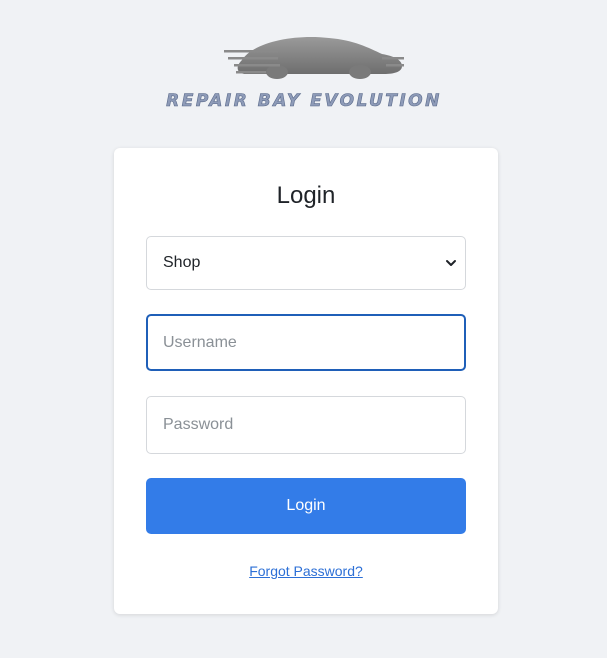  What do you see at coordinates (182, 262) in the screenshot?
I see `account-type-selected-value: Shop` at bounding box center [182, 262].